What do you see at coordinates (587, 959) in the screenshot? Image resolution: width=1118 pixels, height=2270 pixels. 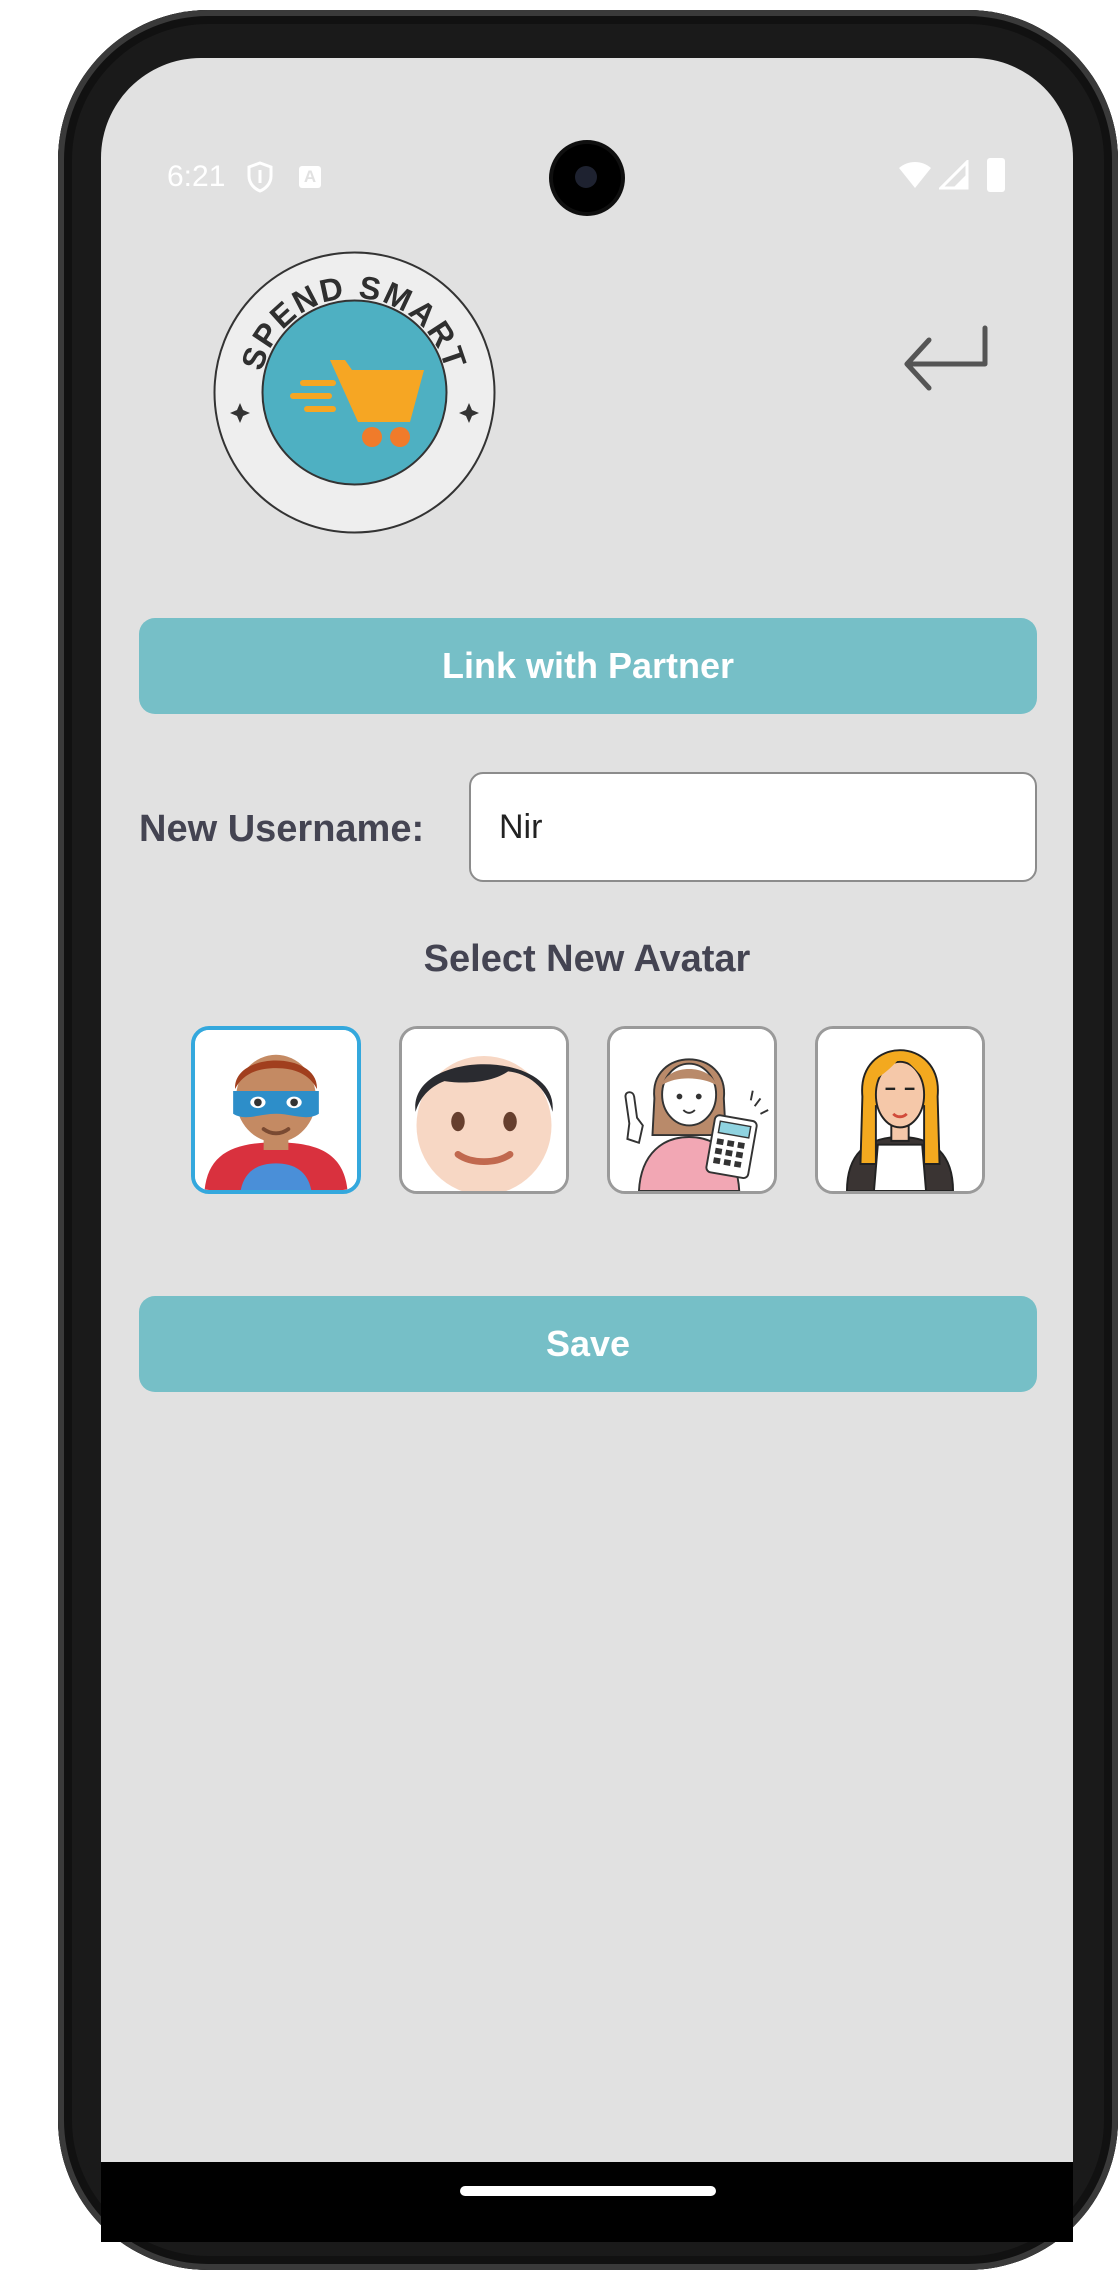 I see `avatar-section-title: Select New Avatar` at bounding box center [587, 959].